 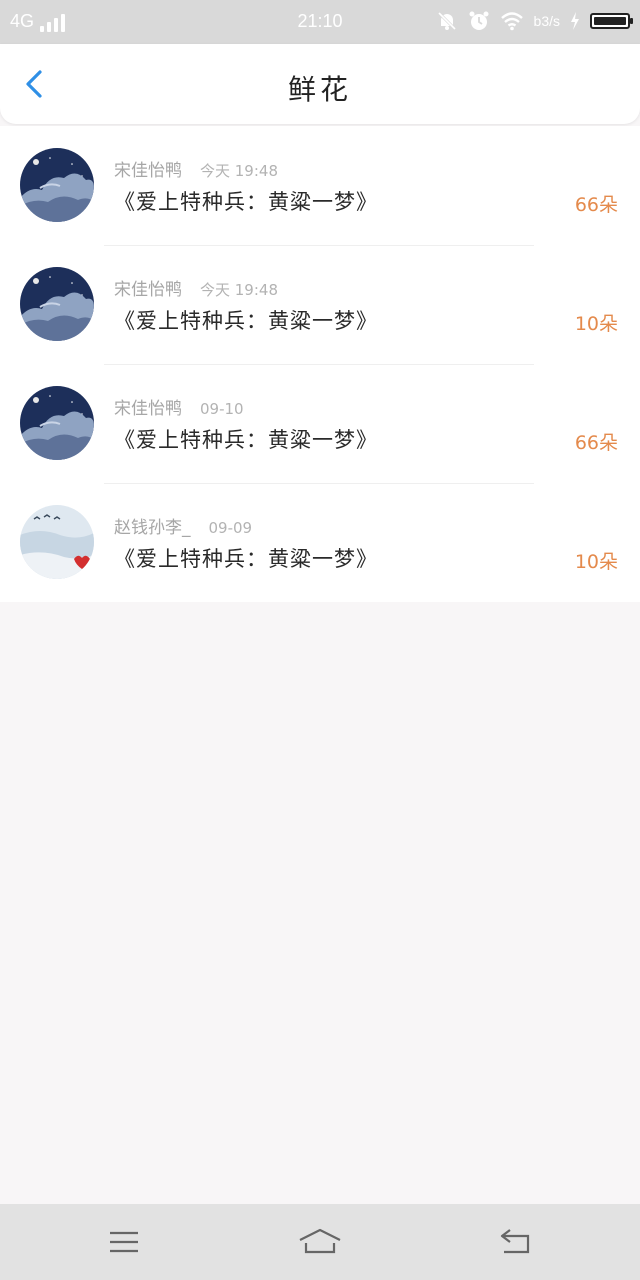 I want to click on record-date: 09-10, so click(x=222, y=409).